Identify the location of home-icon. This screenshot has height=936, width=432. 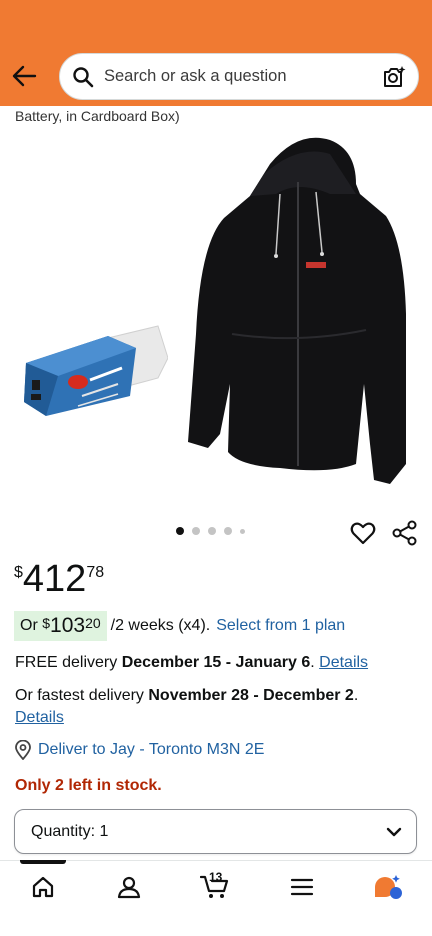
(43, 887).